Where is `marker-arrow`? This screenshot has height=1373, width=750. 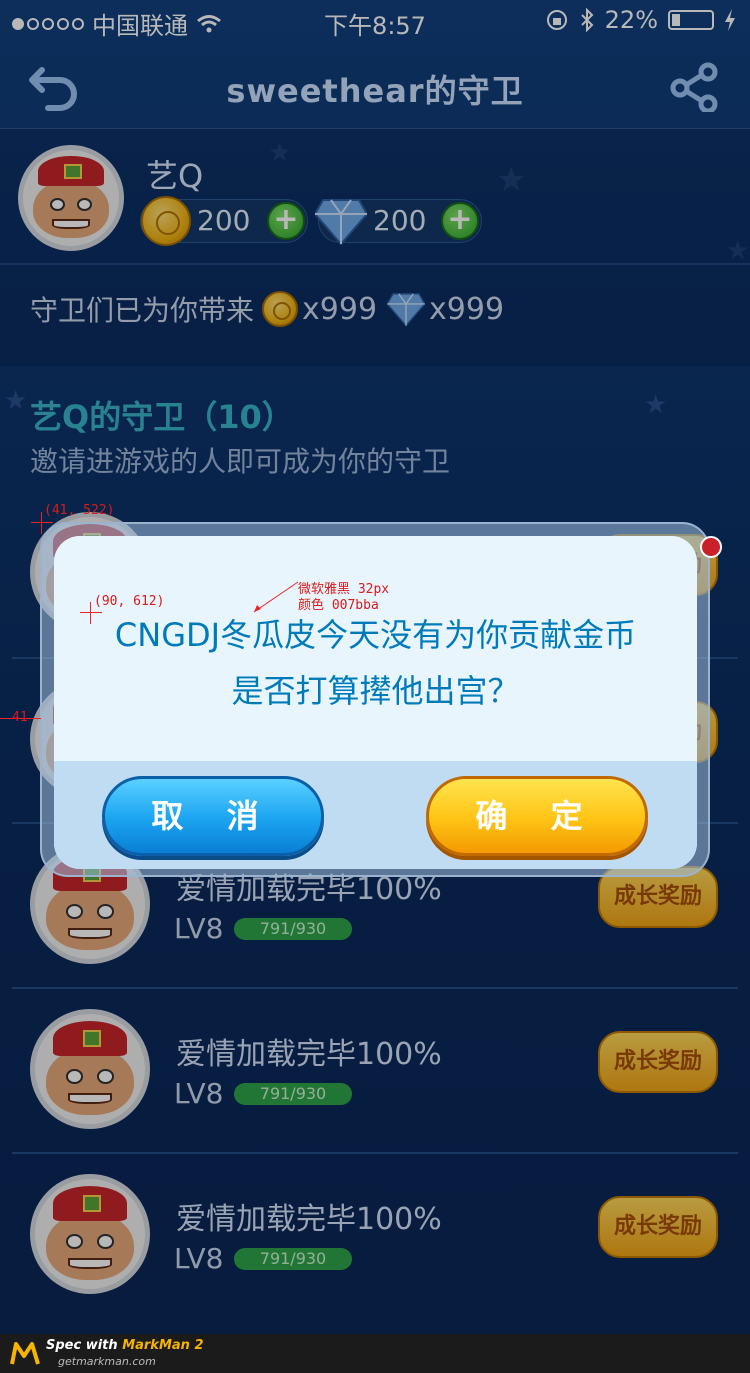 marker-arrow is located at coordinates (276, 597).